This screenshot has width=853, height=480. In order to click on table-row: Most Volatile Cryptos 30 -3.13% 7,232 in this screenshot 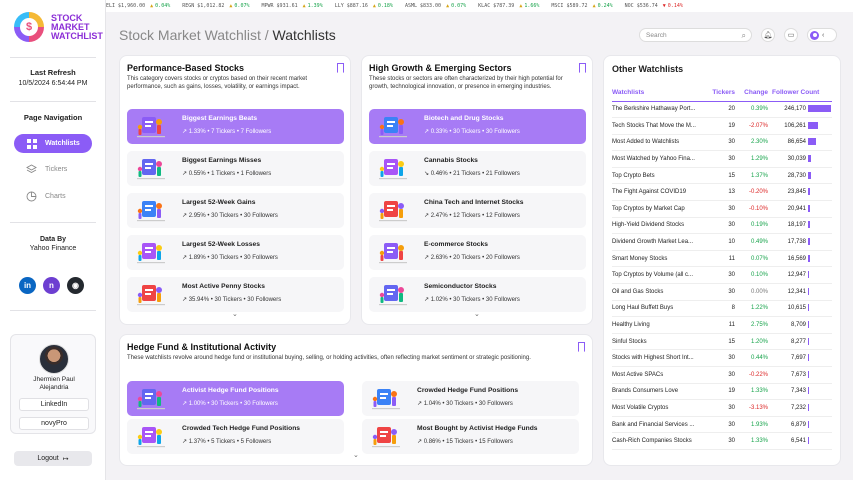, I will do `click(722, 408)`.